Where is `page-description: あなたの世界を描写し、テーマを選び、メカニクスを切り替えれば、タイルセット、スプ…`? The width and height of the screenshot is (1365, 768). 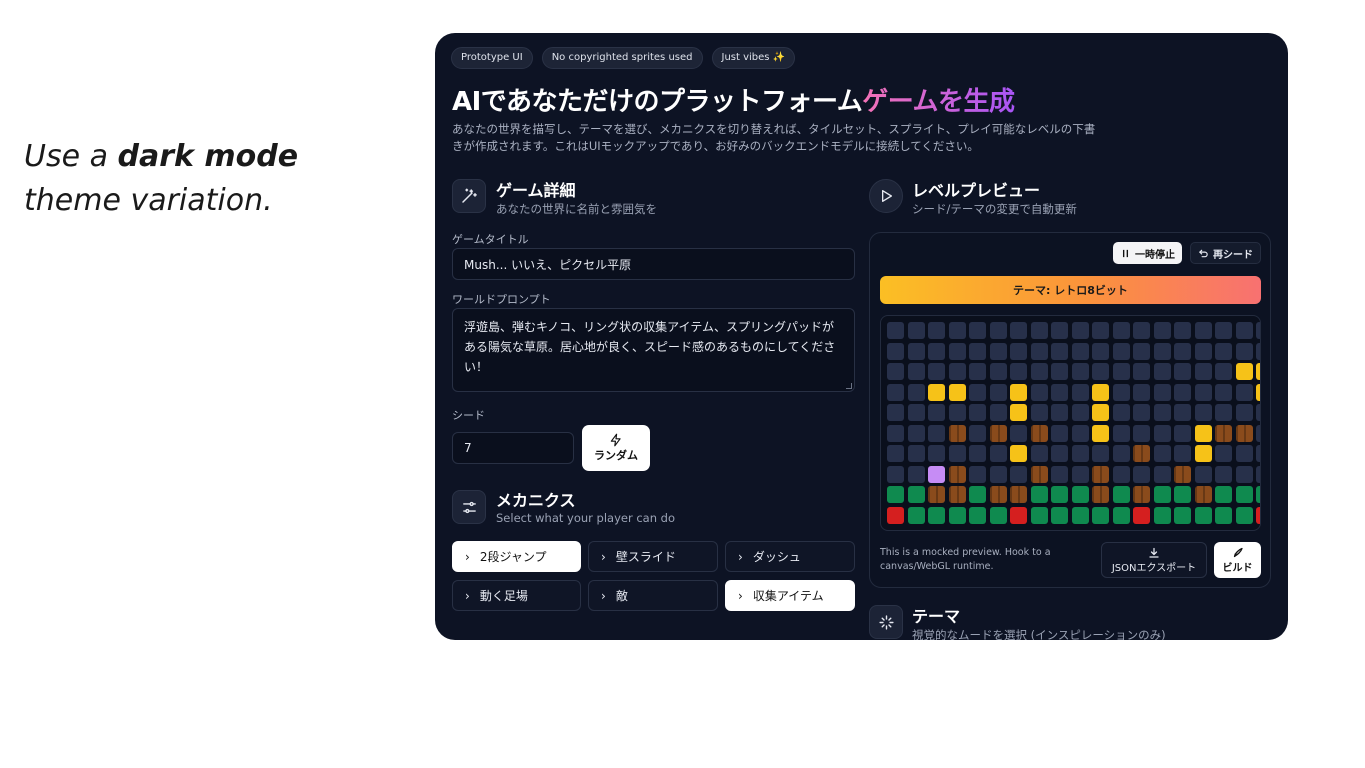
page-description: あなたの世界を描写し、テーマを選び、メカニクスを切り替えれば、タイルセット、スプ… is located at coordinates (774, 137).